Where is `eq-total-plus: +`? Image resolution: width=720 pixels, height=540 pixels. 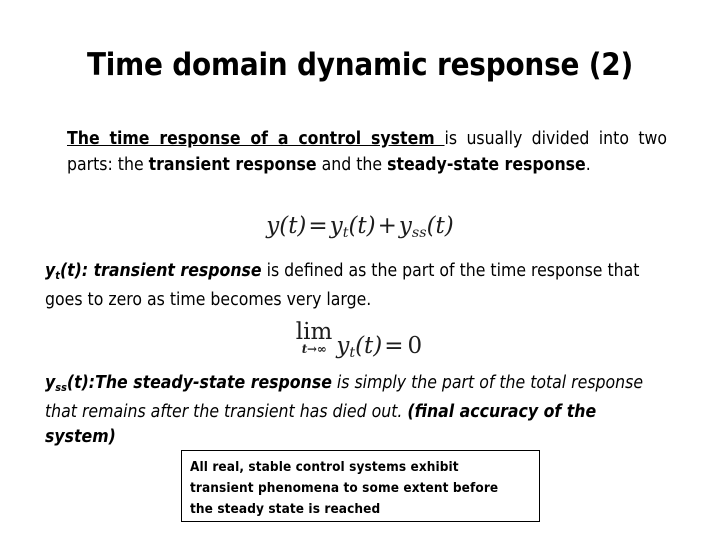 eq-total-plus: + is located at coordinates (387, 226).